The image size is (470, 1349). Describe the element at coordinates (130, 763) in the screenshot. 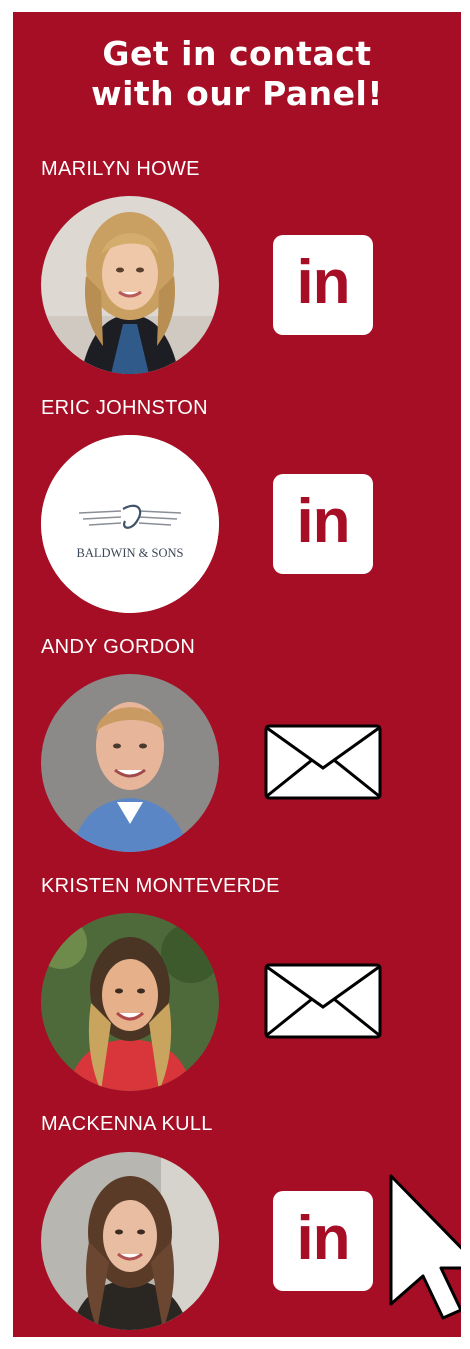

I see `avatar-andy` at that location.